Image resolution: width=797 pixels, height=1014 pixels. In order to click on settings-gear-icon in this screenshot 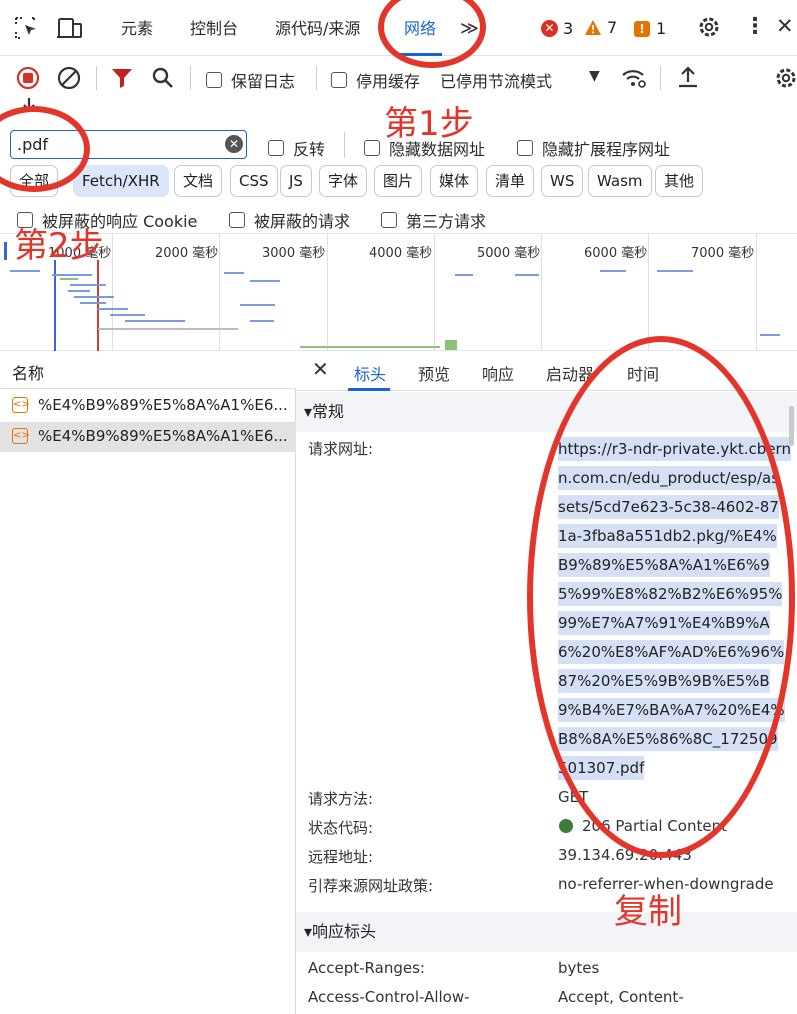, I will do `click(709, 27)`.